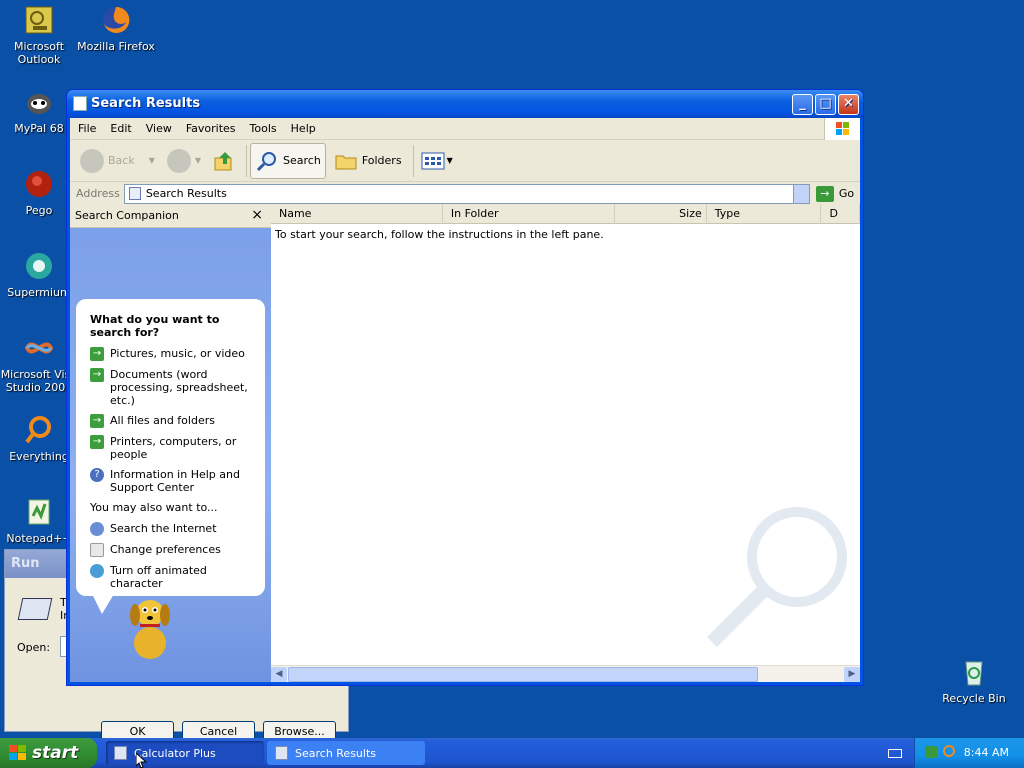 This screenshot has width=1024, height=768. Describe the element at coordinates (852, 674) in the screenshot. I see `scroll-right-button: ▶` at that location.